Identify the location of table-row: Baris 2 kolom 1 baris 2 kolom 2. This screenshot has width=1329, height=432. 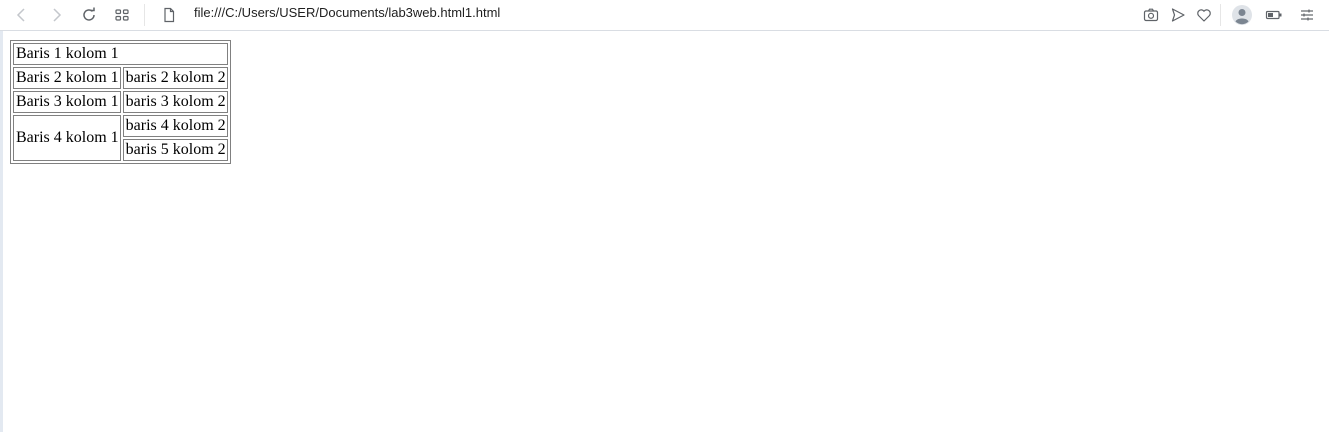
(120, 78).